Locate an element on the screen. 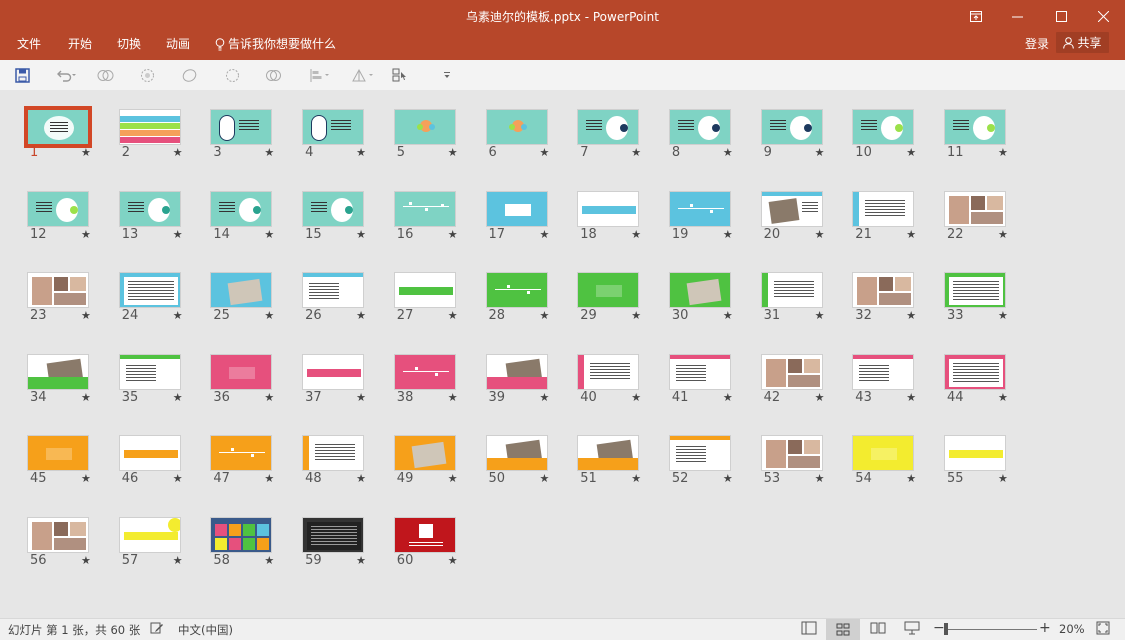 The width and height of the screenshot is (1125, 640). slide-thumbnail: 46 ★ is located at coordinates (164, 469).